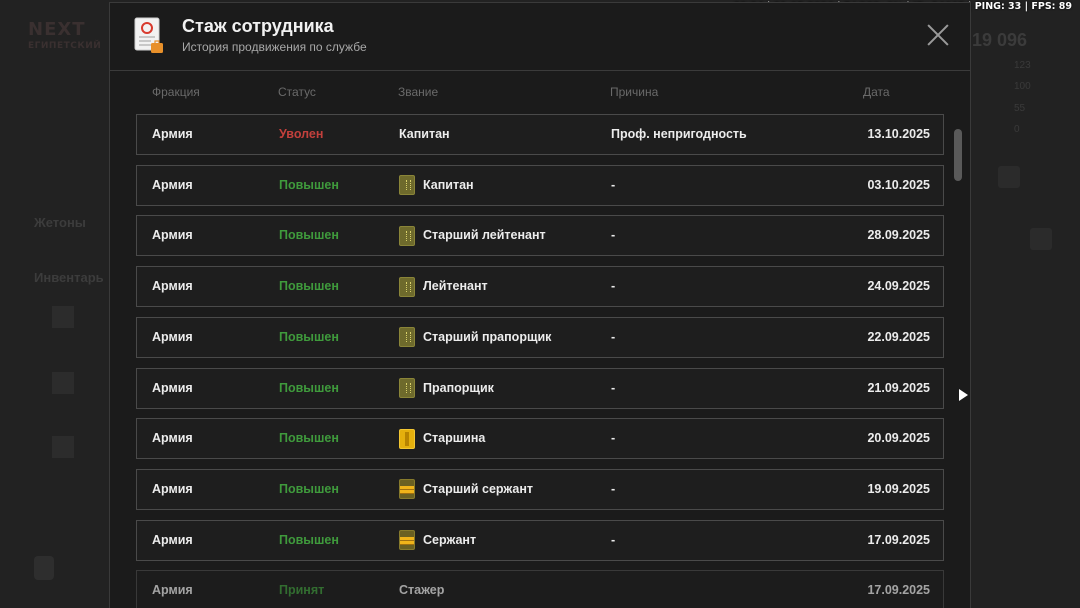 This screenshot has width=1080, height=608. I want to click on document-icon, so click(148, 35).